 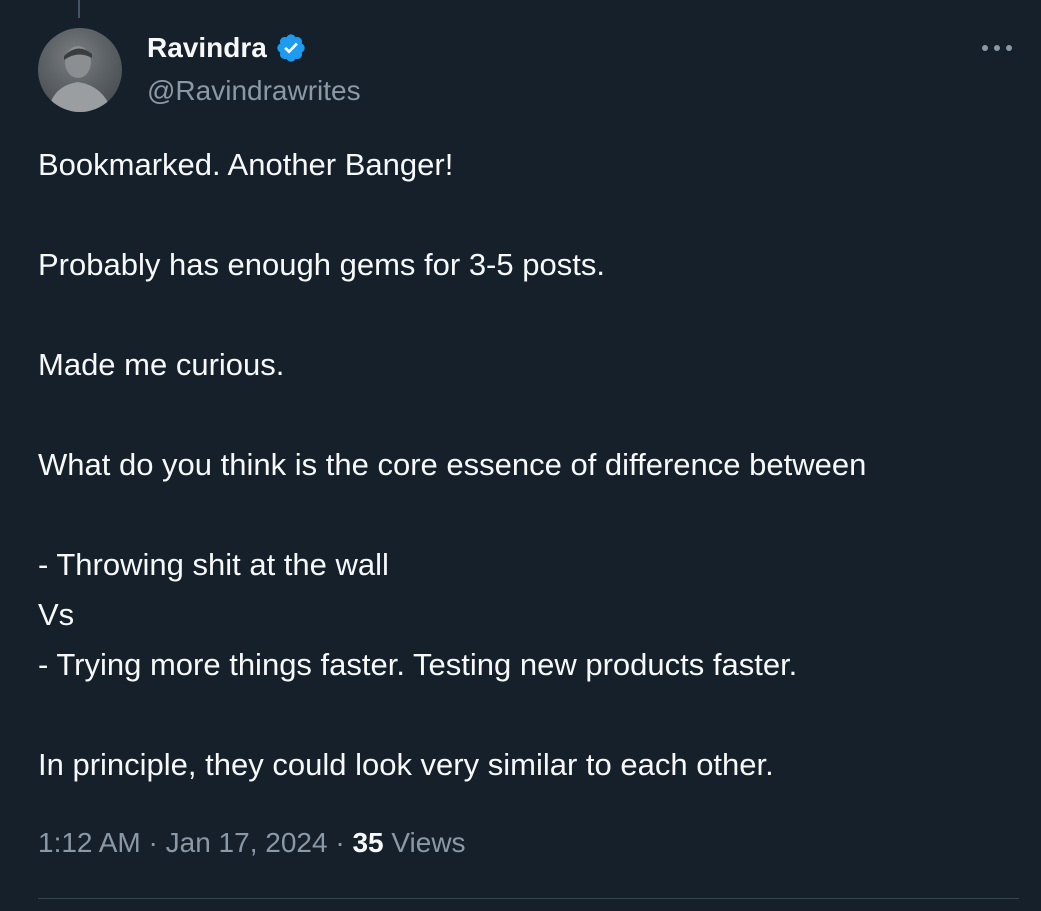 I want to click on more-options-icon, so click(x=997, y=48).